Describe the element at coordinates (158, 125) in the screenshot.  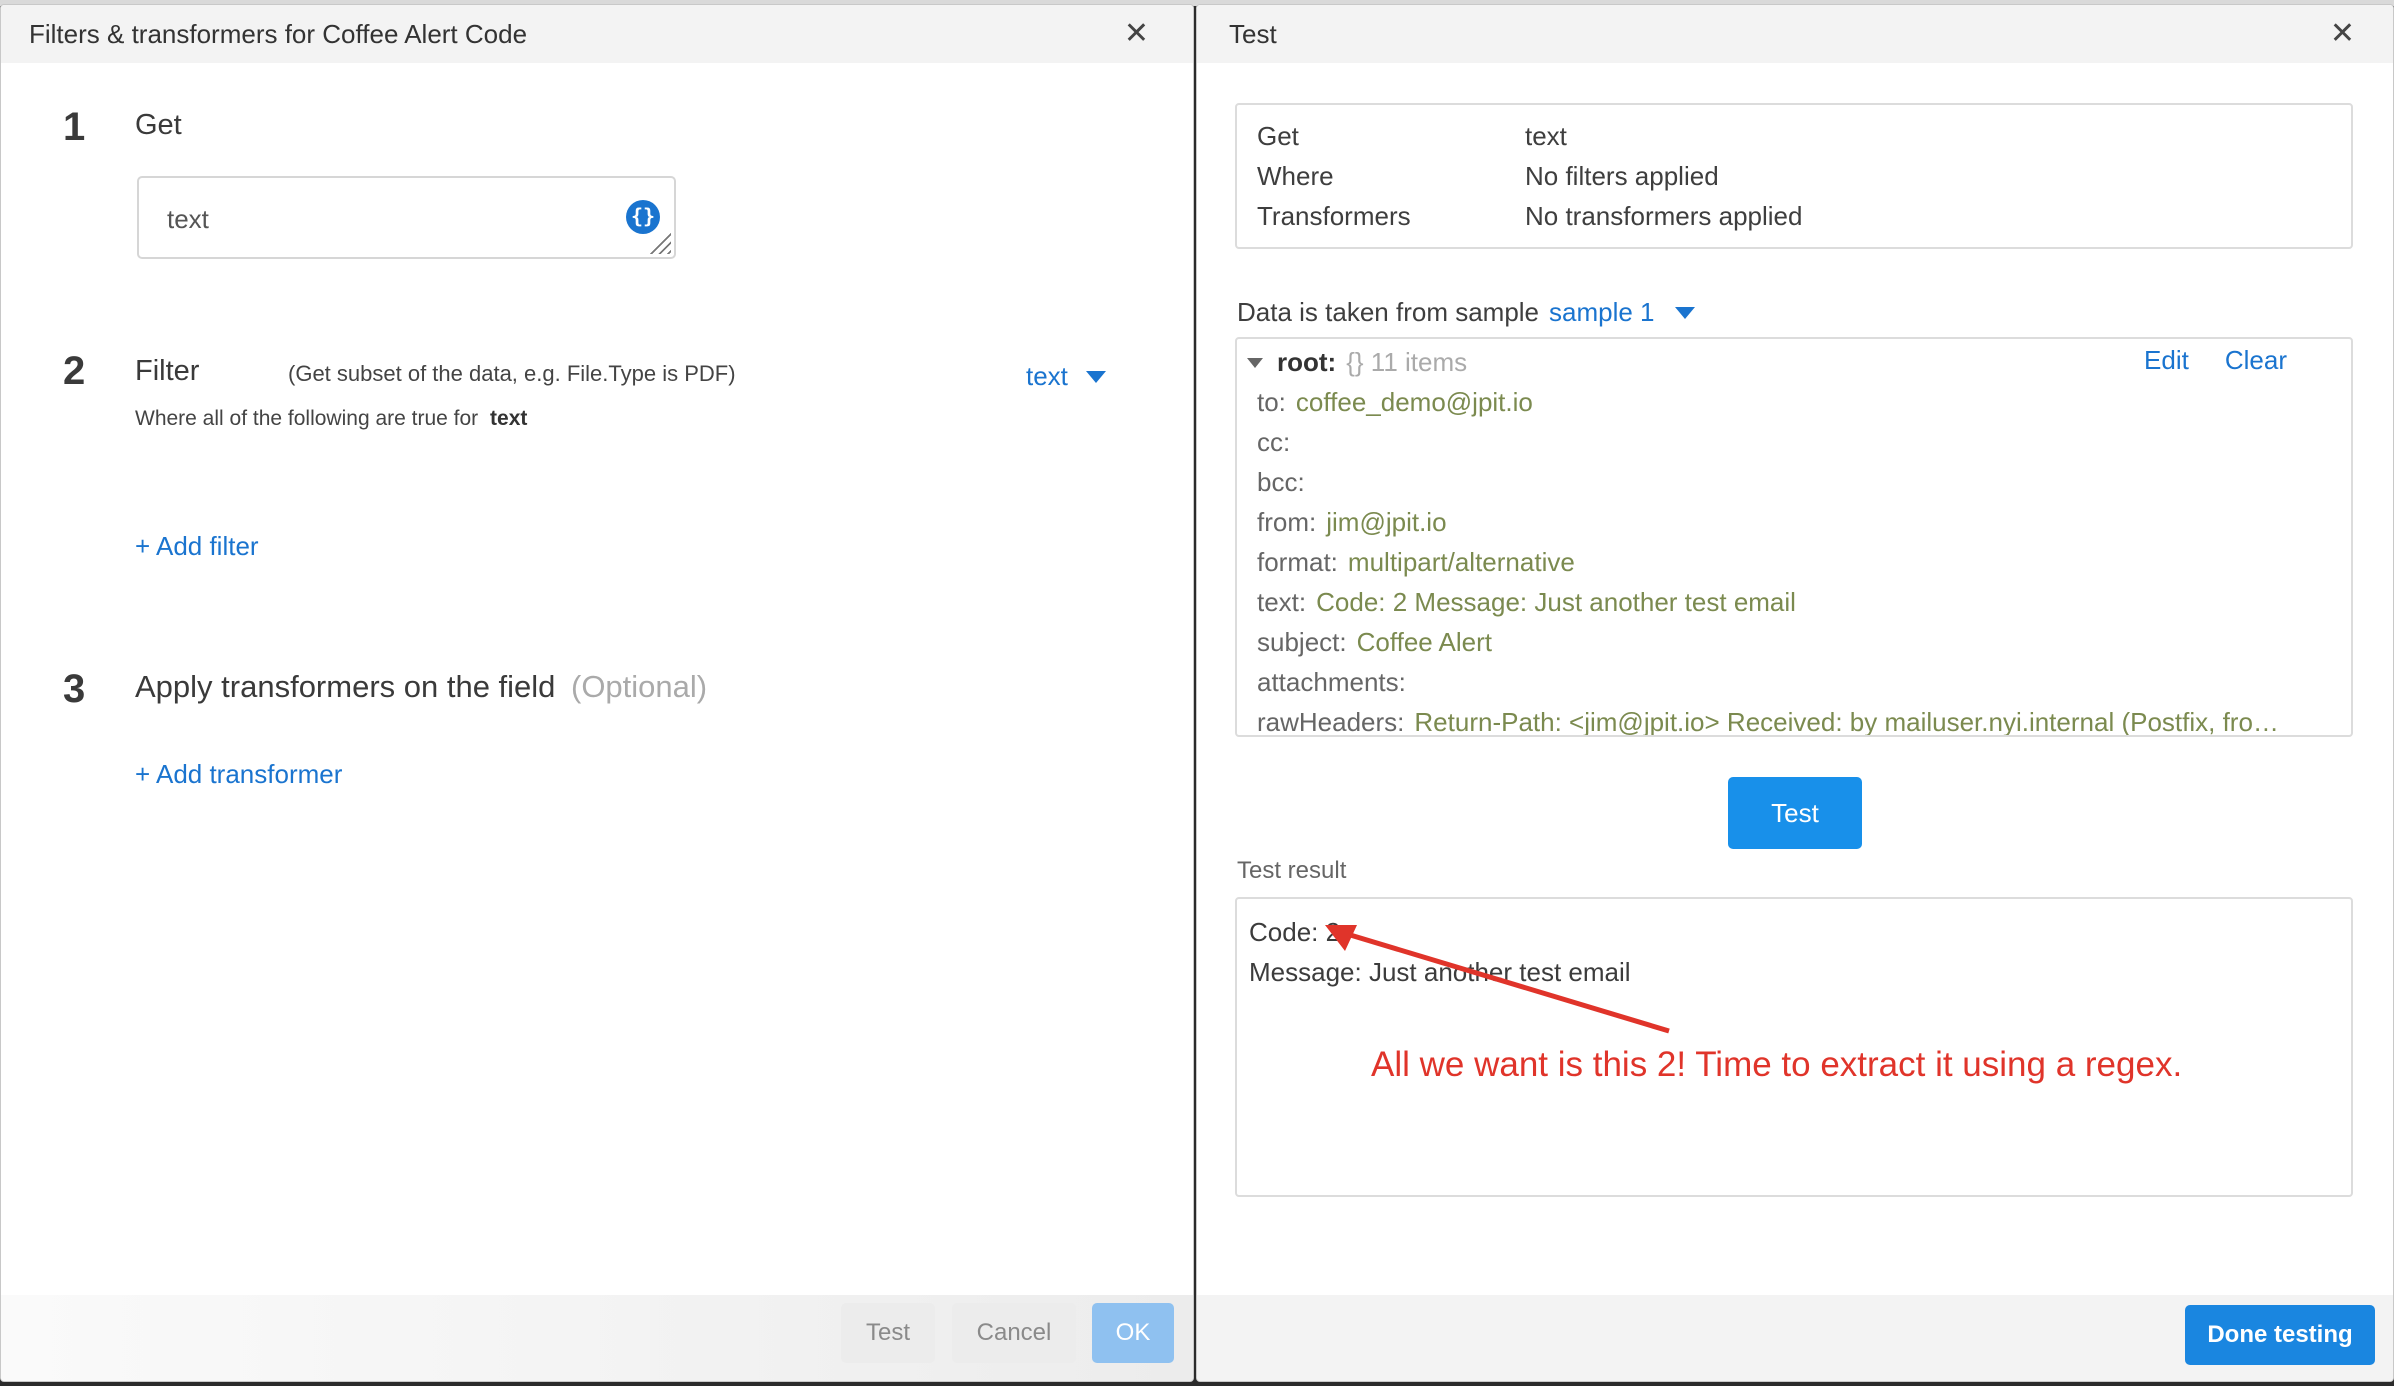
I see `step-title: Get` at that location.